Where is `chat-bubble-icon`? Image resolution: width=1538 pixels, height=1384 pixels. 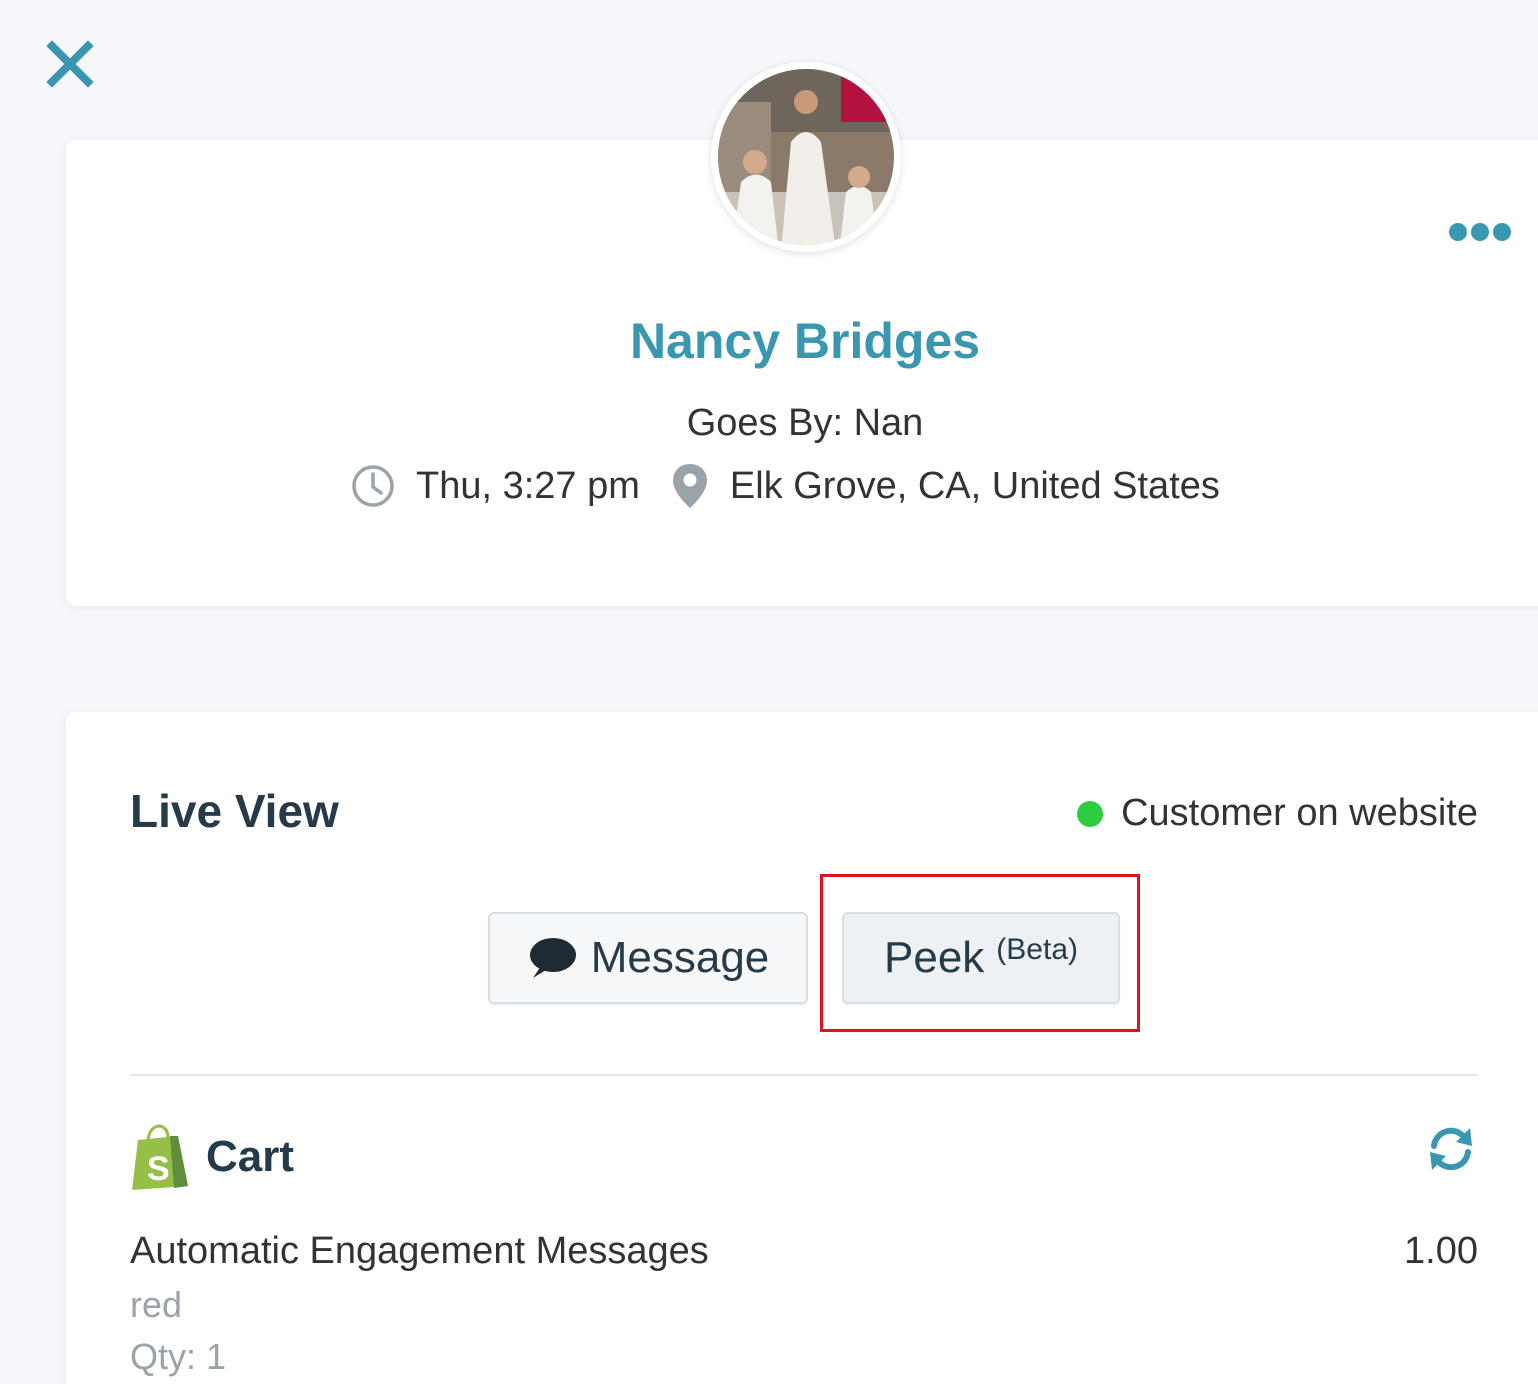 chat-bubble-icon is located at coordinates (552, 958).